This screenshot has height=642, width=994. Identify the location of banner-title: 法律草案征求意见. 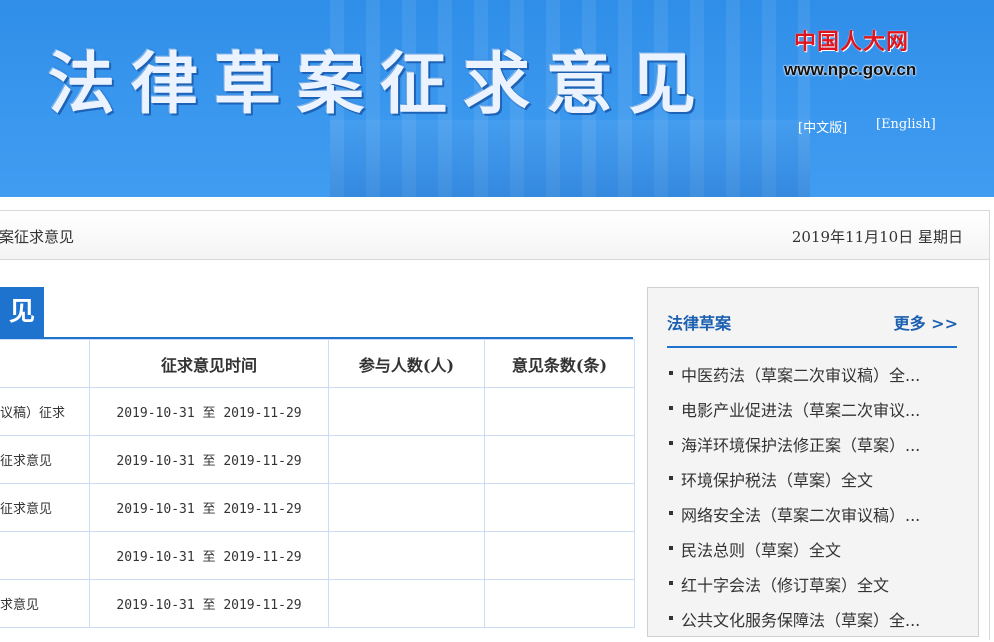
(380, 83).